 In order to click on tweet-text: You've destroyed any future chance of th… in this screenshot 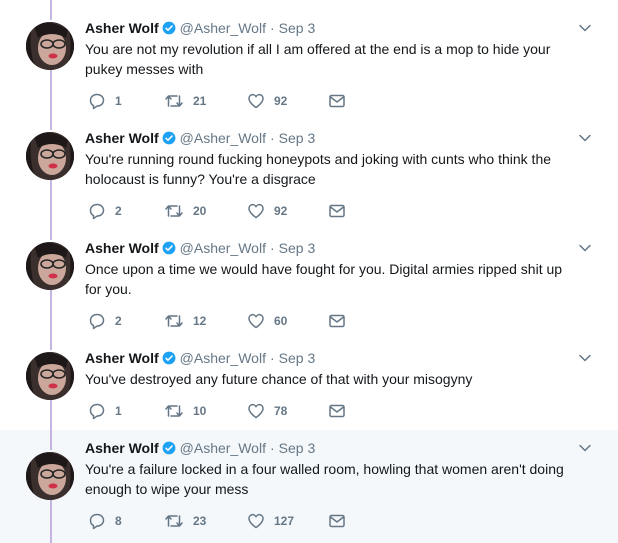, I will do `click(279, 379)`.